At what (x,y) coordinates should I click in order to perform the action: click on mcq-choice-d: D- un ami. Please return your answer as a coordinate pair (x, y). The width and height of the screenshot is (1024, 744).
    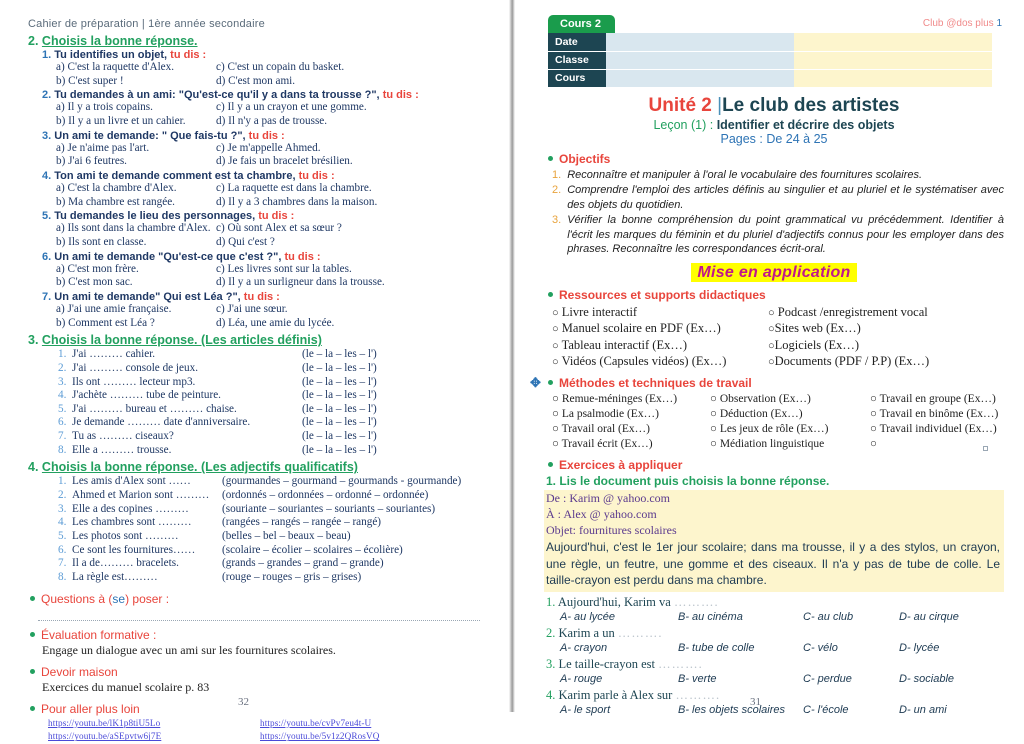
    Looking at the image, I should click on (951, 710).